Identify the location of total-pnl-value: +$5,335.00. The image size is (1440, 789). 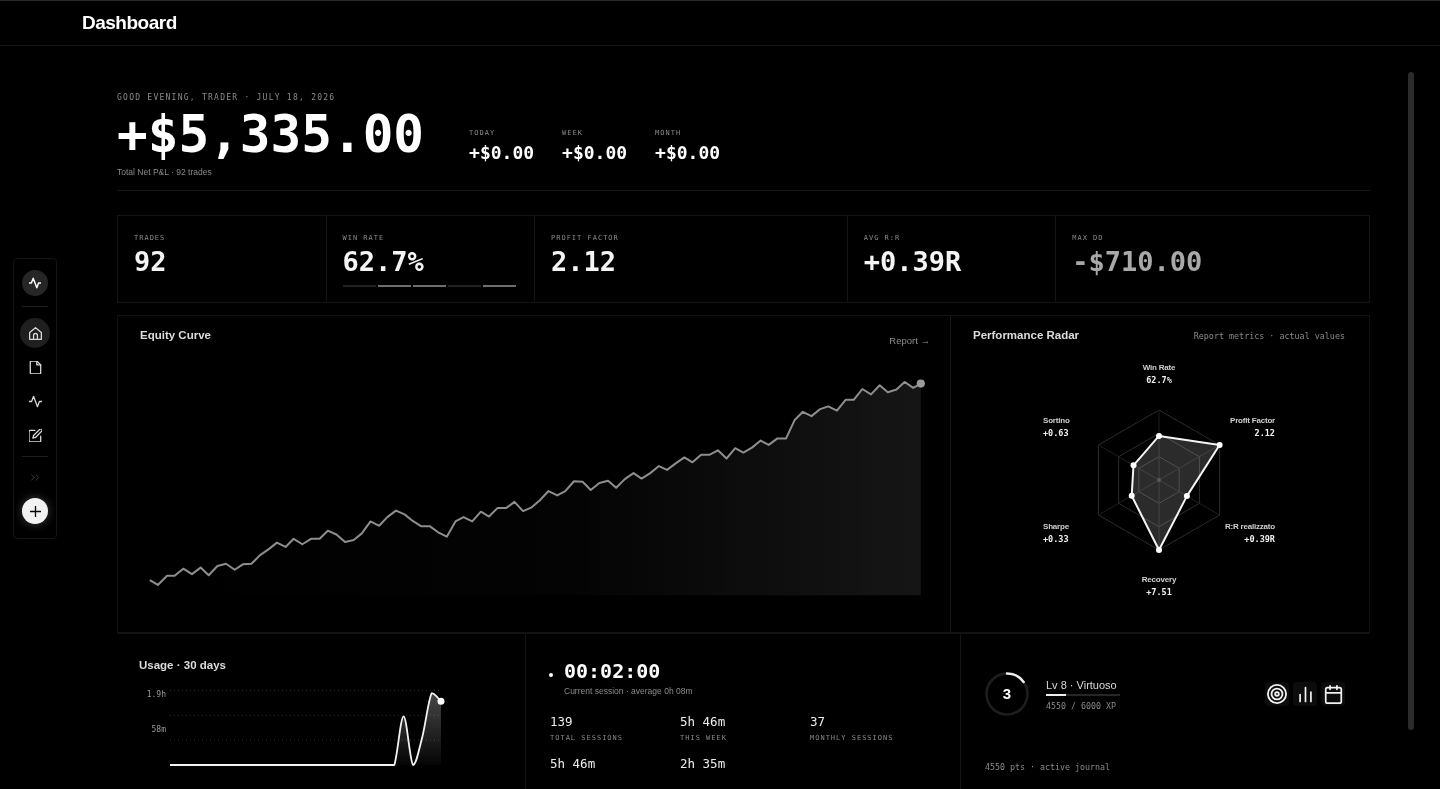
(271, 135).